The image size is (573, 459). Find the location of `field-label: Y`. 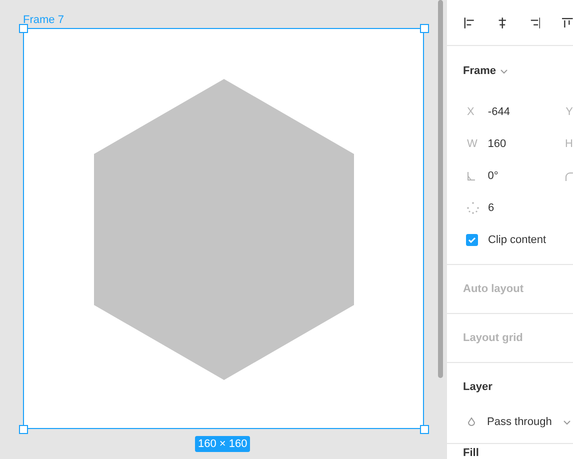

field-label: Y is located at coordinates (569, 112).